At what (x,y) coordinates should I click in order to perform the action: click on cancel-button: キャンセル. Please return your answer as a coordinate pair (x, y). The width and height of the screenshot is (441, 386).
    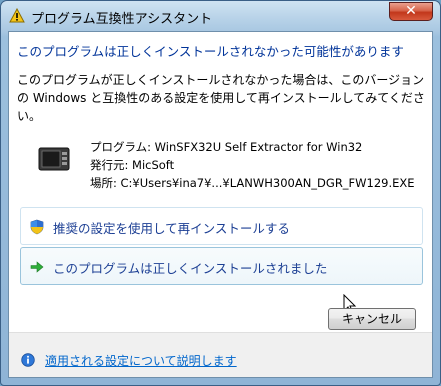
    Looking at the image, I should click on (372, 319).